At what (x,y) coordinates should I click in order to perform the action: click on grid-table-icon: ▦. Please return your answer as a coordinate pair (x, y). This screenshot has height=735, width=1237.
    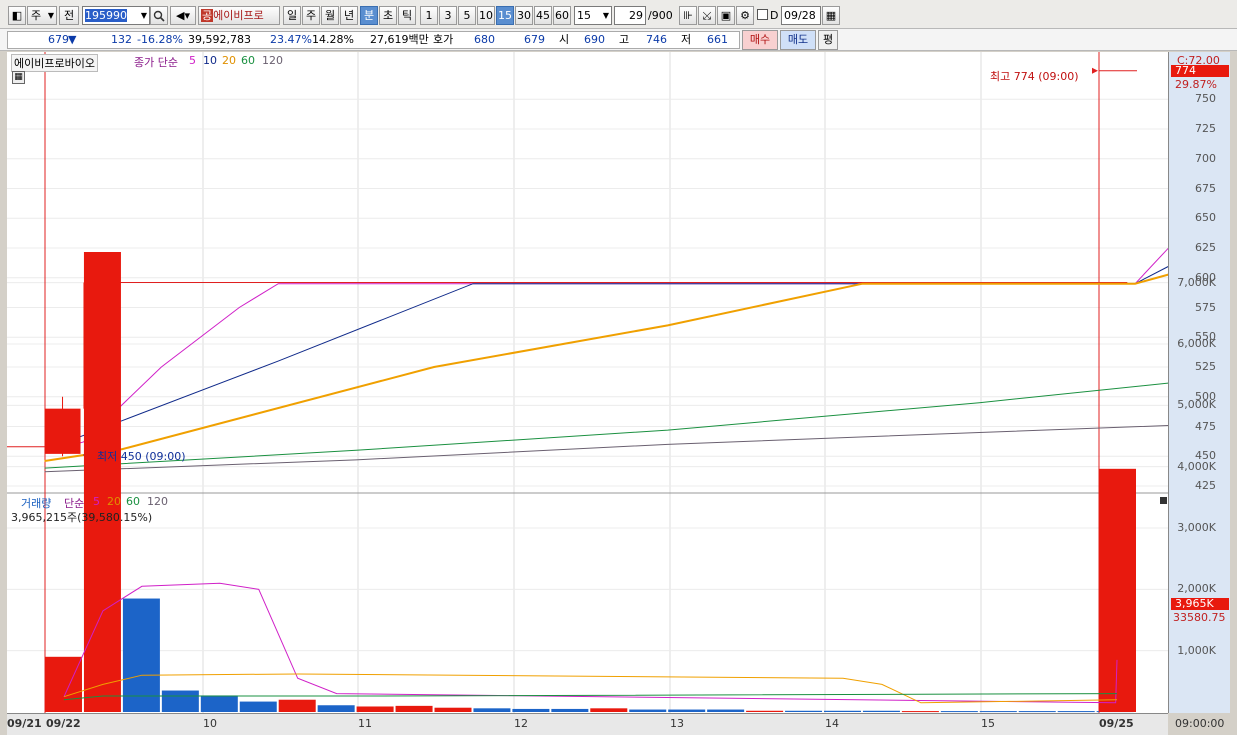
    Looking at the image, I should click on (18, 77).